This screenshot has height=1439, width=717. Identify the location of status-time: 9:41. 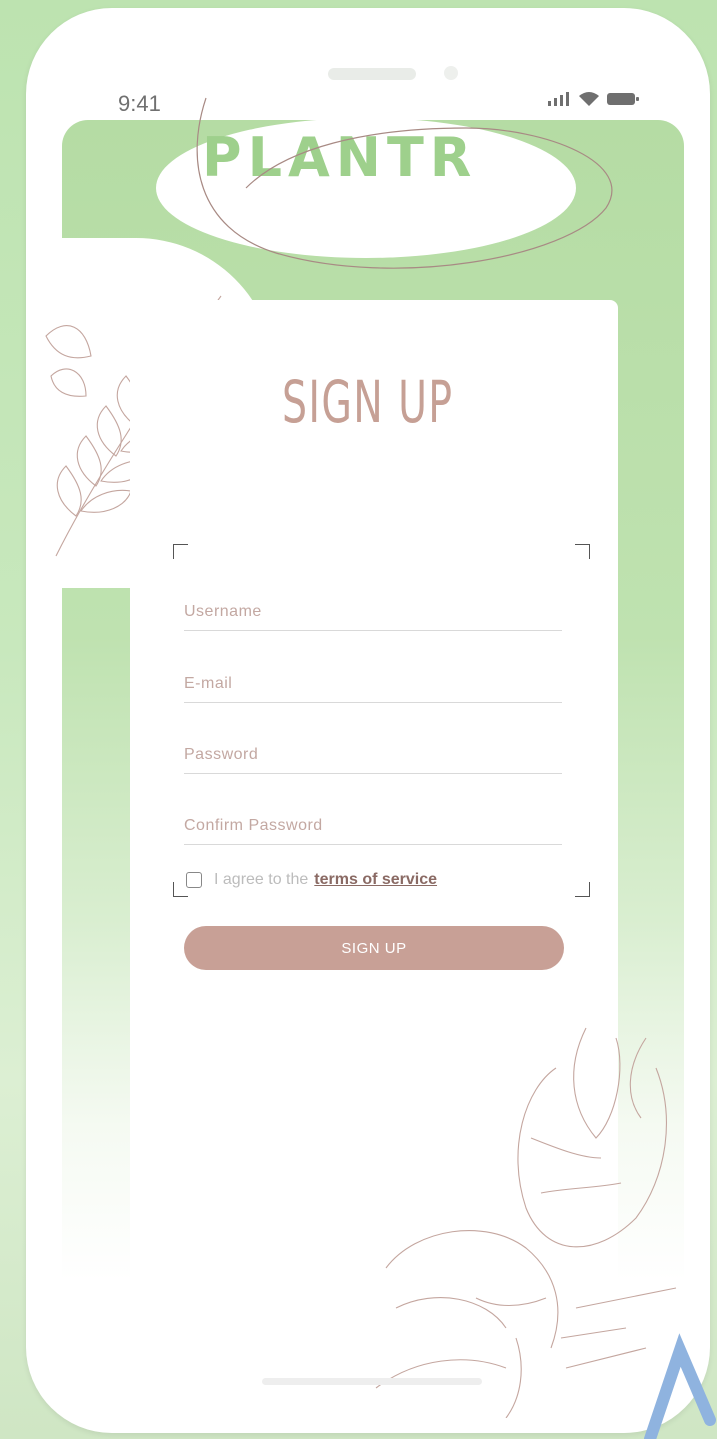
(139, 103).